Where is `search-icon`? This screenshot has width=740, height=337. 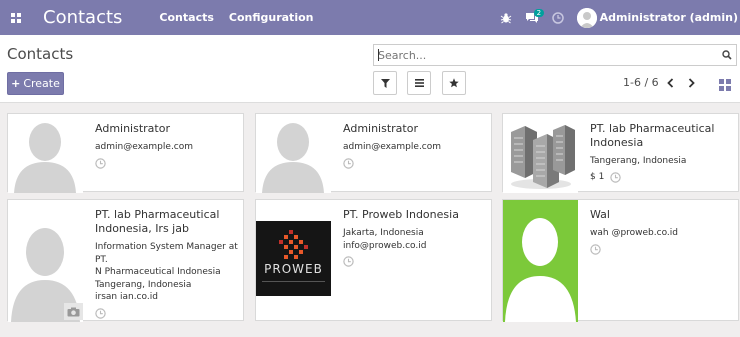 search-icon is located at coordinates (727, 55).